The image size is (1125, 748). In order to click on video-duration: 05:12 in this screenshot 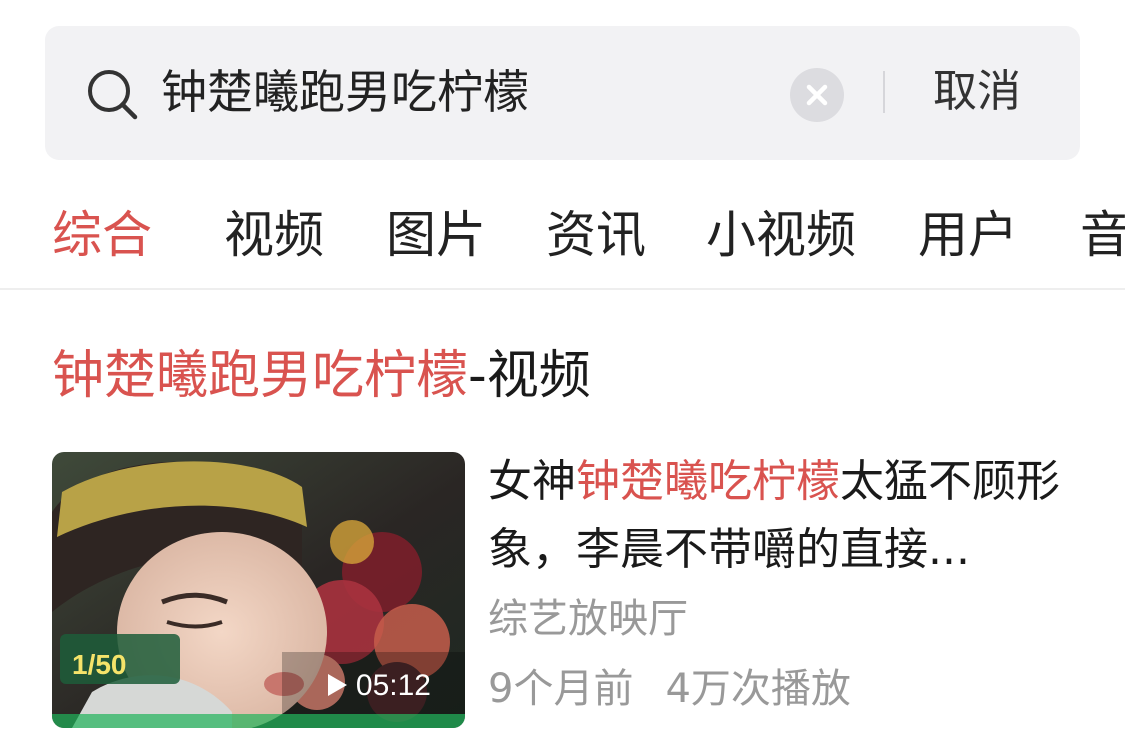, I will do `click(378, 686)`.